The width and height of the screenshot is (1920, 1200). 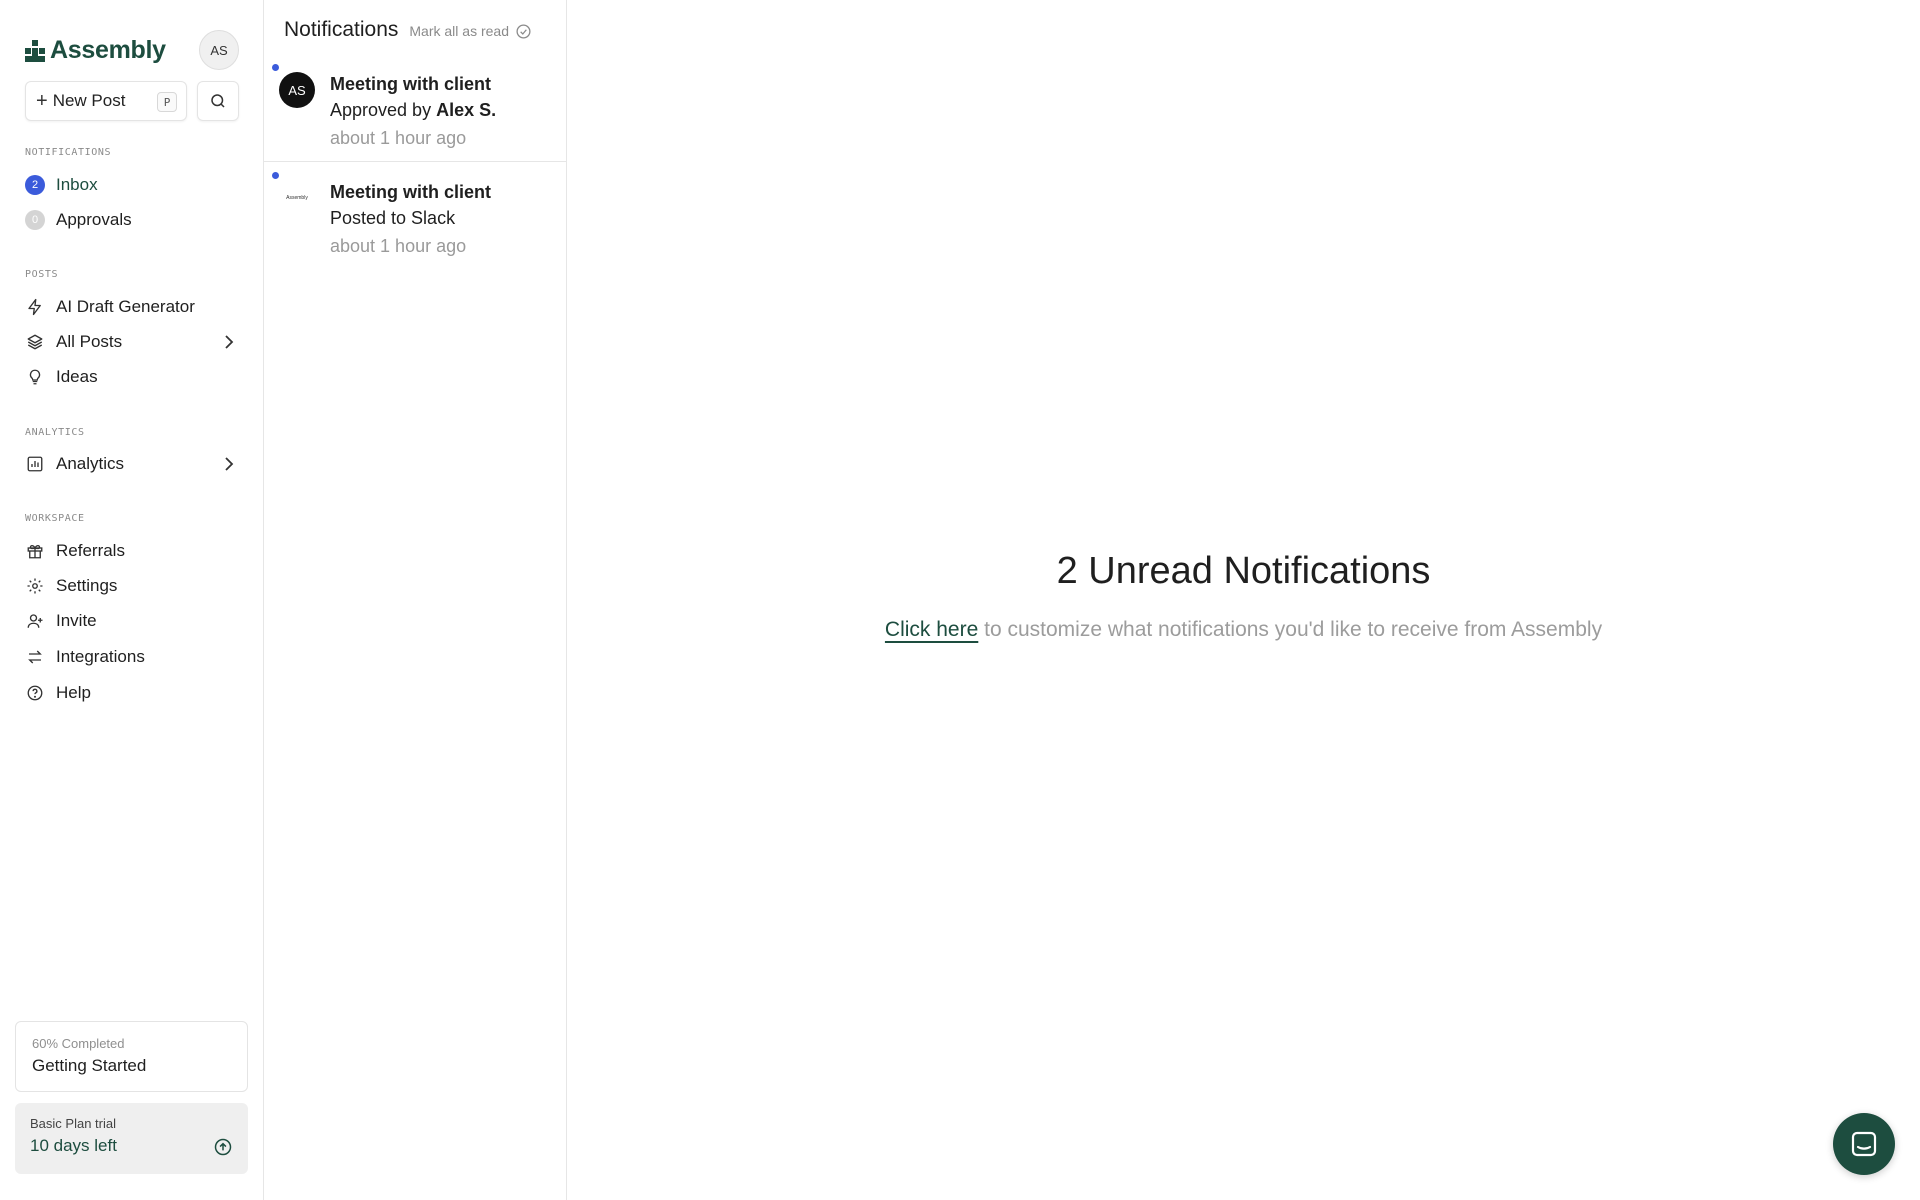 I want to click on getting-started-card: 60% Completed Getting Started, so click(x=131, y=1056).